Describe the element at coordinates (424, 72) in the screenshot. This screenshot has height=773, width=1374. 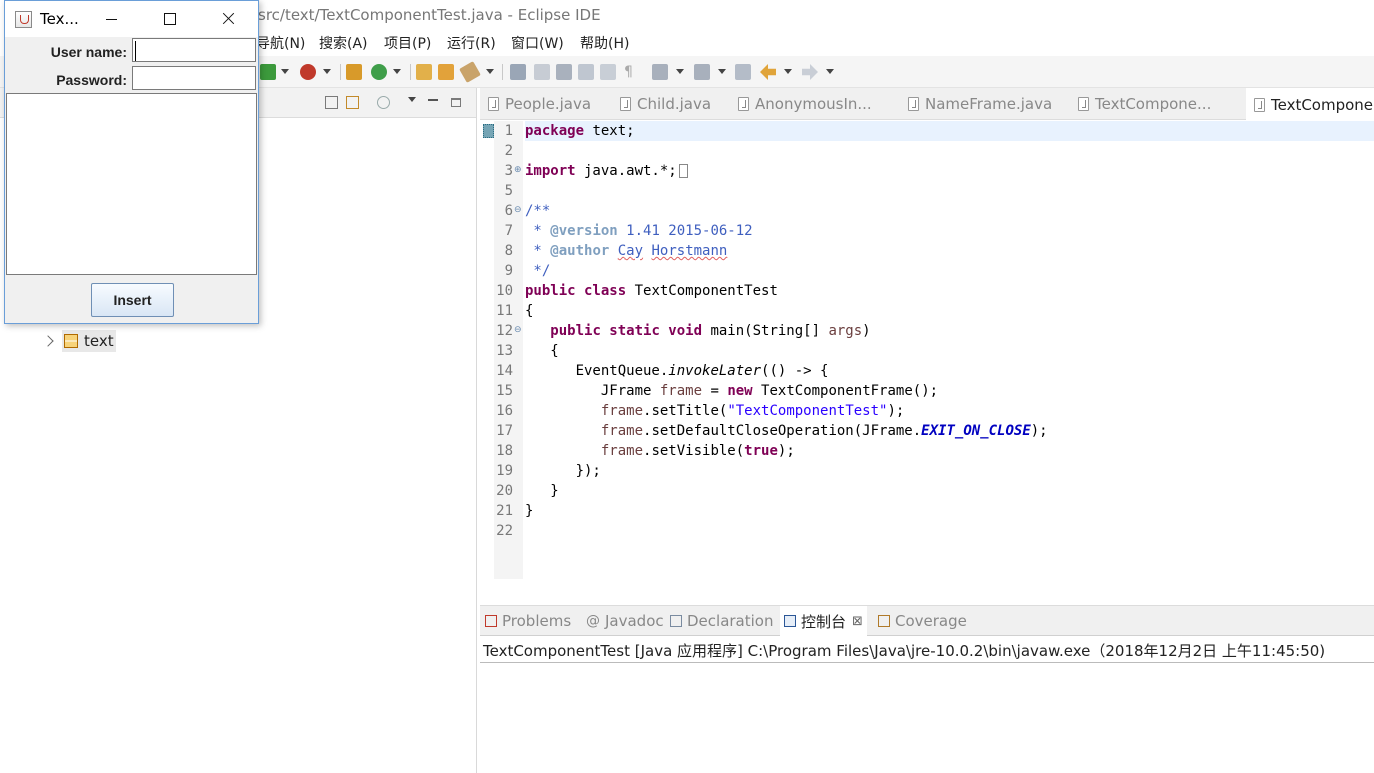
I see `open-type-icon` at that location.